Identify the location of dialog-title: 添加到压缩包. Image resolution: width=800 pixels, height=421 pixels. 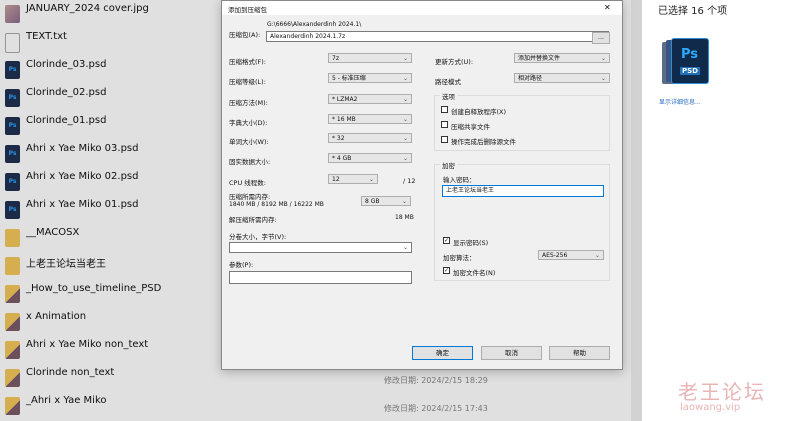
(247, 10).